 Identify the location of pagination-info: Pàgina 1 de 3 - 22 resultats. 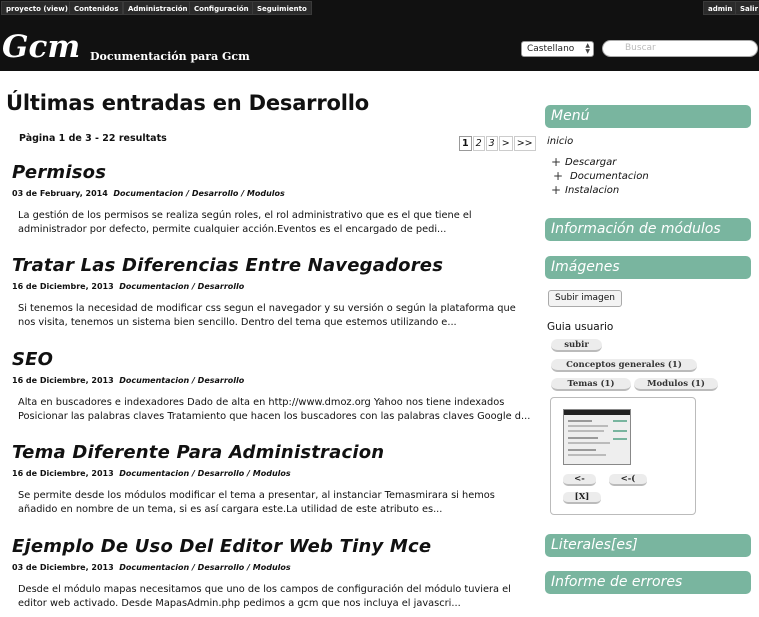
(93, 138).